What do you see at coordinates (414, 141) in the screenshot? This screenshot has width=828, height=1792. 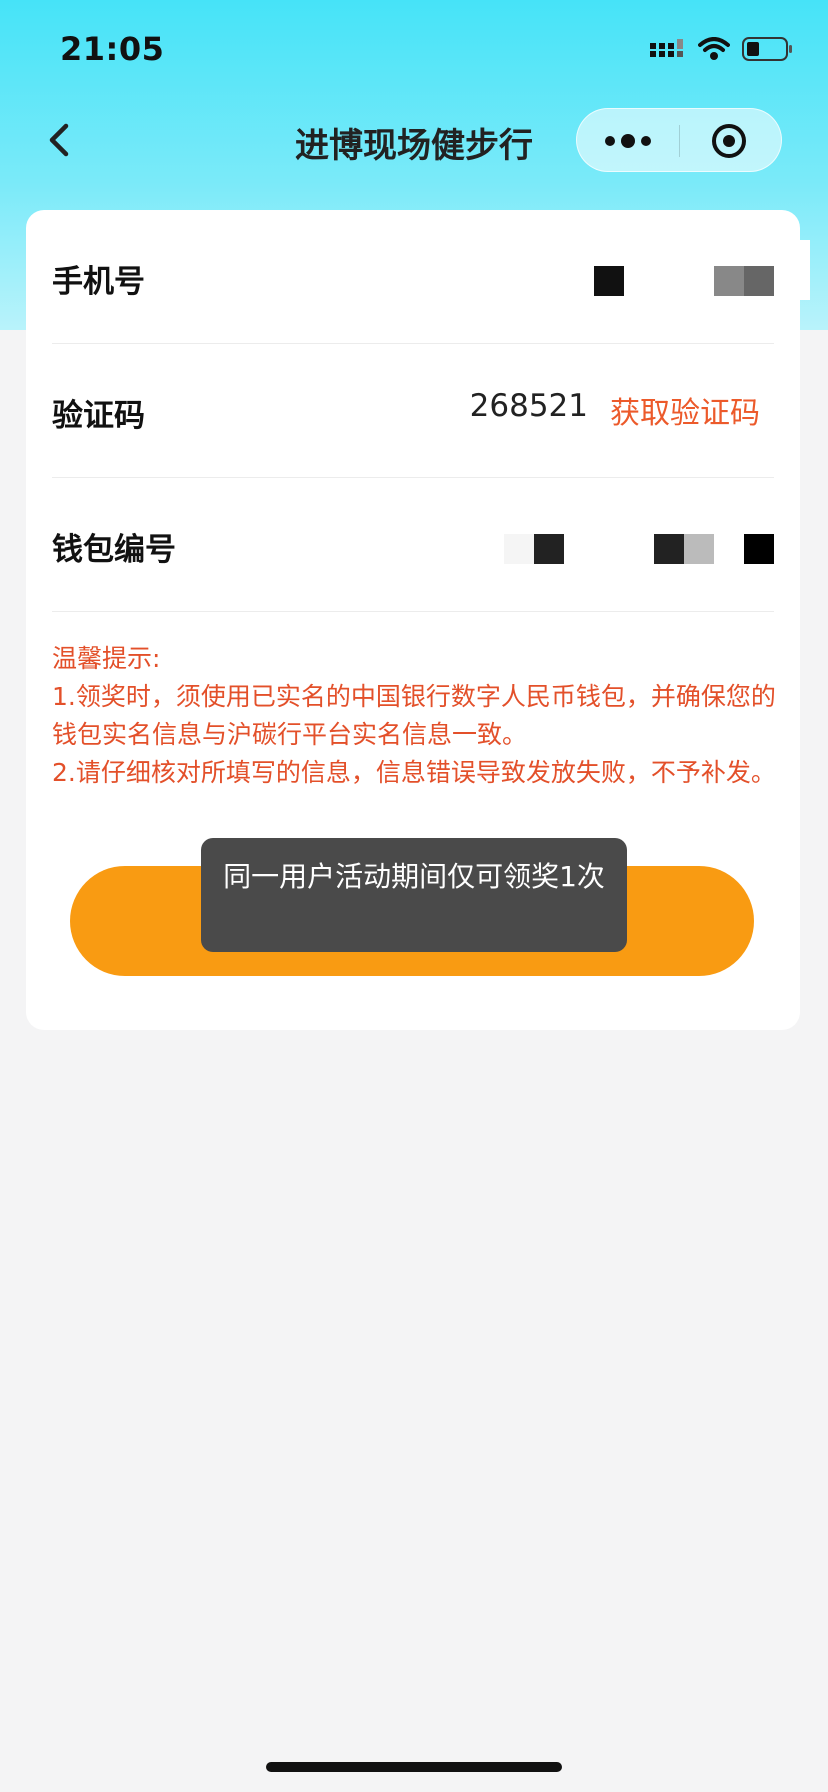 I see `navigation-bar: 进博现场健步行` at bounding box center [414, 141].